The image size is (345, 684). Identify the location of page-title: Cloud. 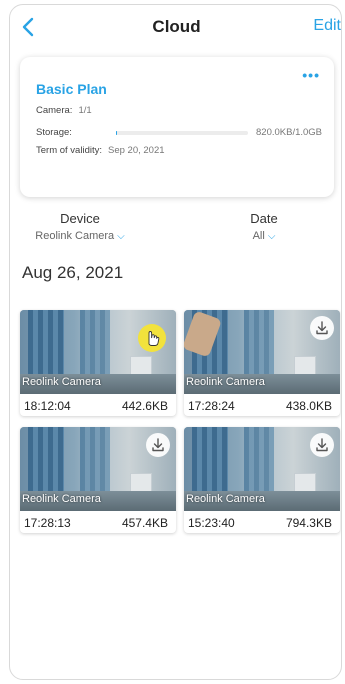
(176, 26).